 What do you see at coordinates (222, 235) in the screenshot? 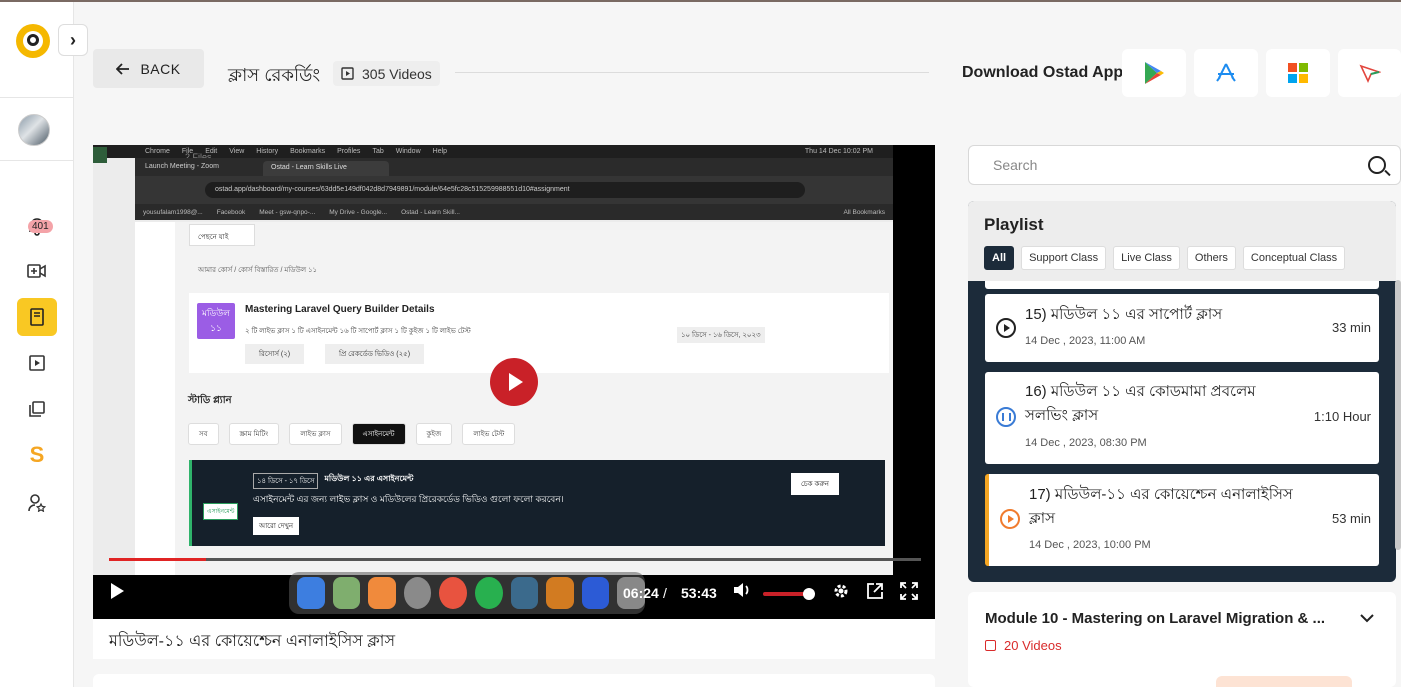
I see `embedded-back: পেছনে যাই` at bounding box center [222, 235].